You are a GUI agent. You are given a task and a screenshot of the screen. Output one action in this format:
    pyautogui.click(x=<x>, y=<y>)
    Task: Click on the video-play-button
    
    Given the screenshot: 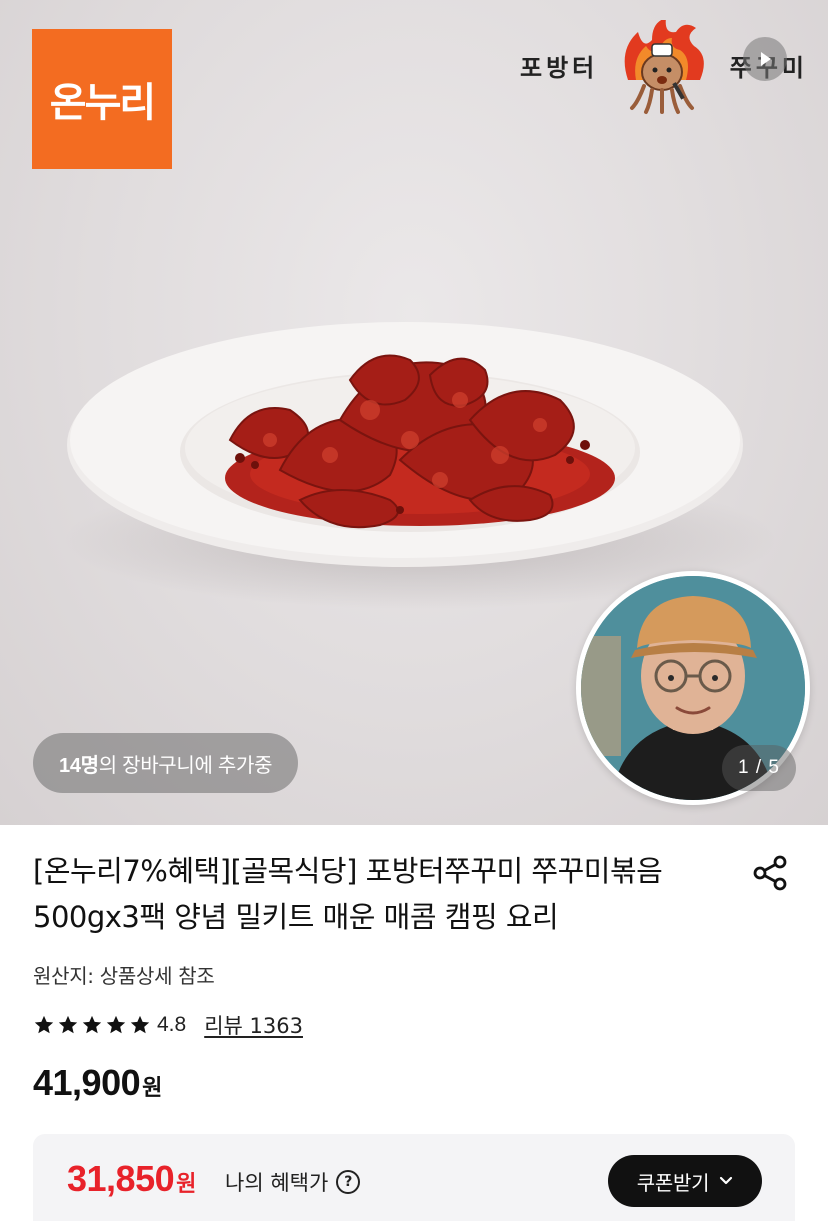 What is the action you would take?
    pyautogui.click(x=765, y=59)
    